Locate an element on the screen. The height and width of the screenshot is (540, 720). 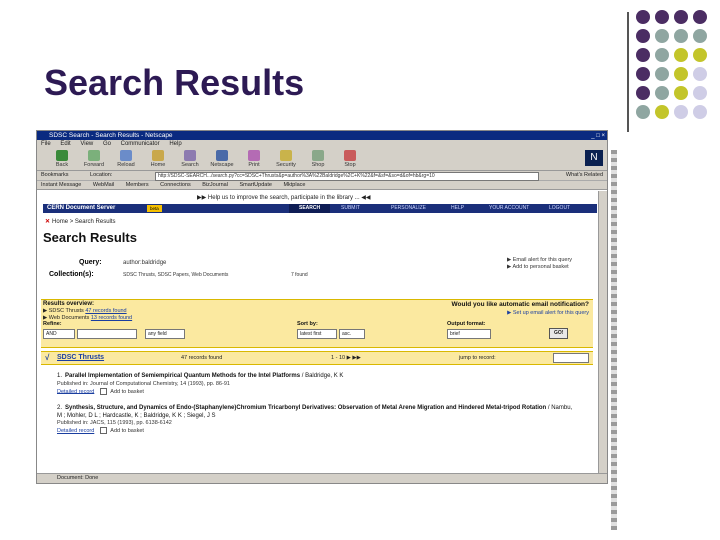
sort-order-select: asc. is located at coordinates (352, 334).